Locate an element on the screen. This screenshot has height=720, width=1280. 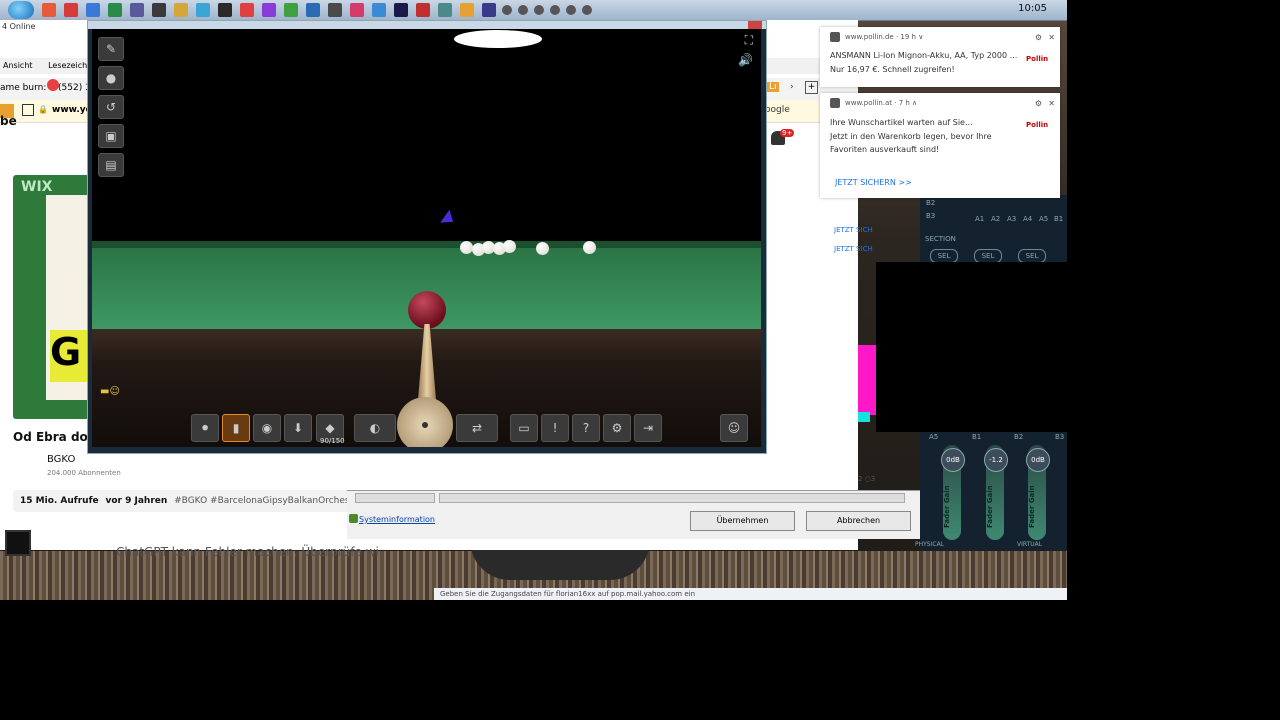
mixer-label: B3 is located at coordinates (931, 216).